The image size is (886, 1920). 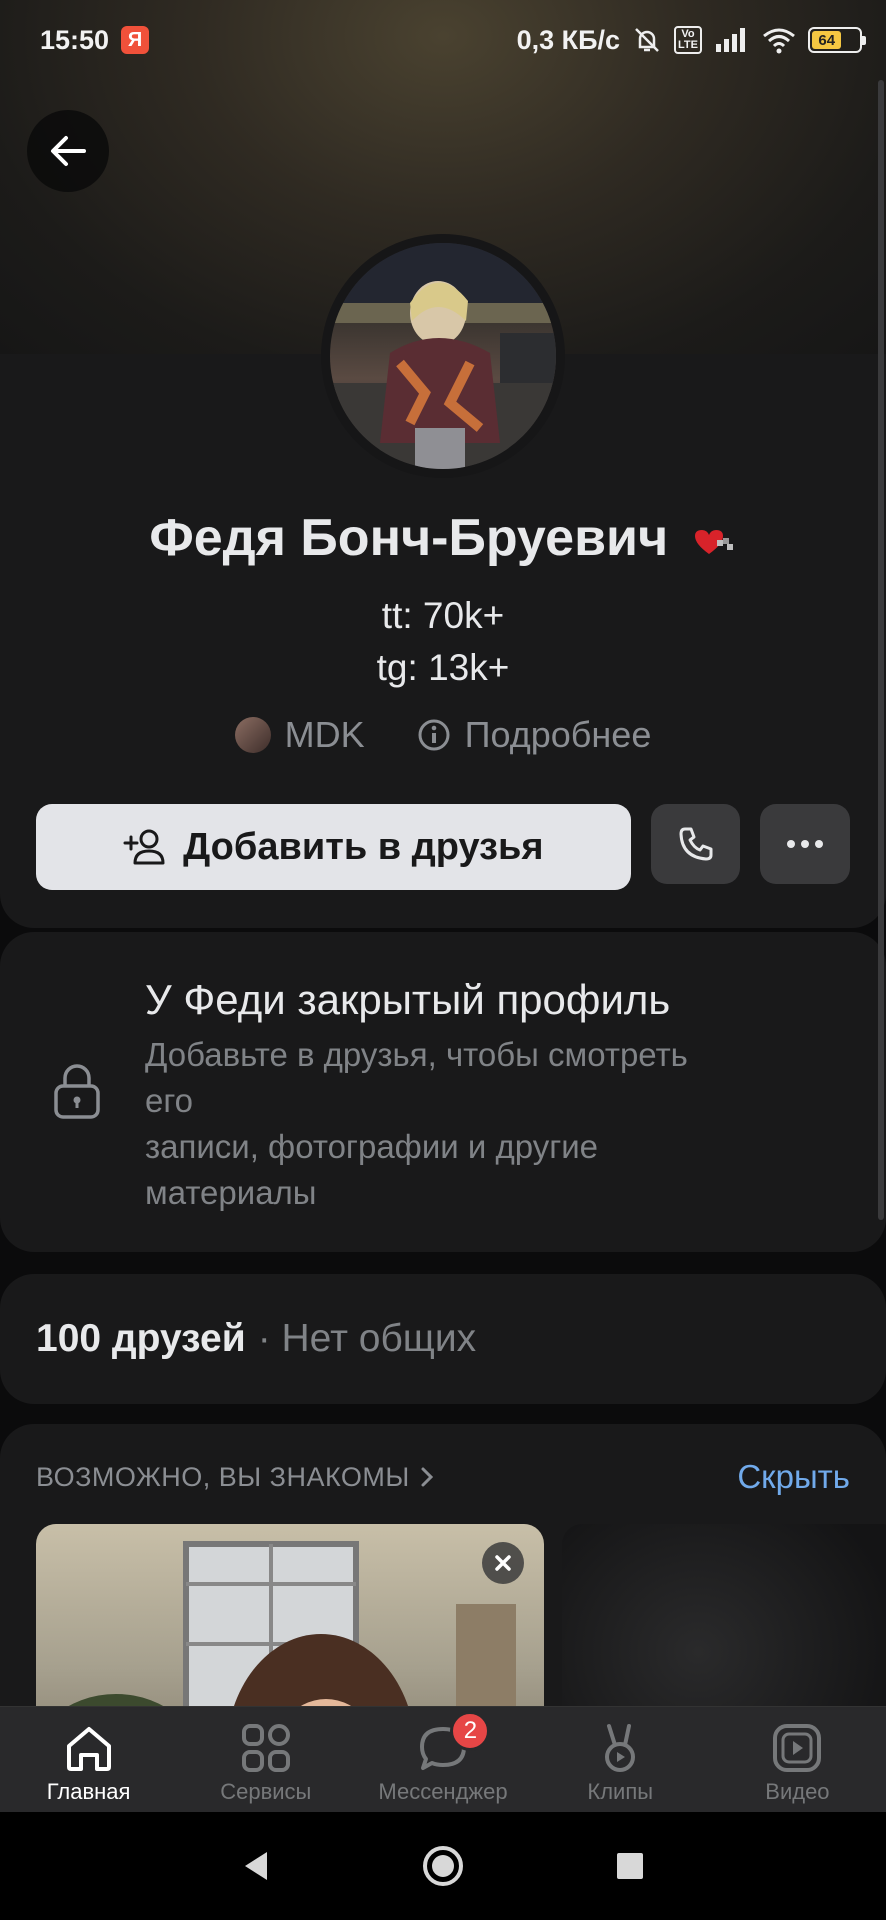 I want to click on system-navigation-bar, so click(x=443, y=1866).